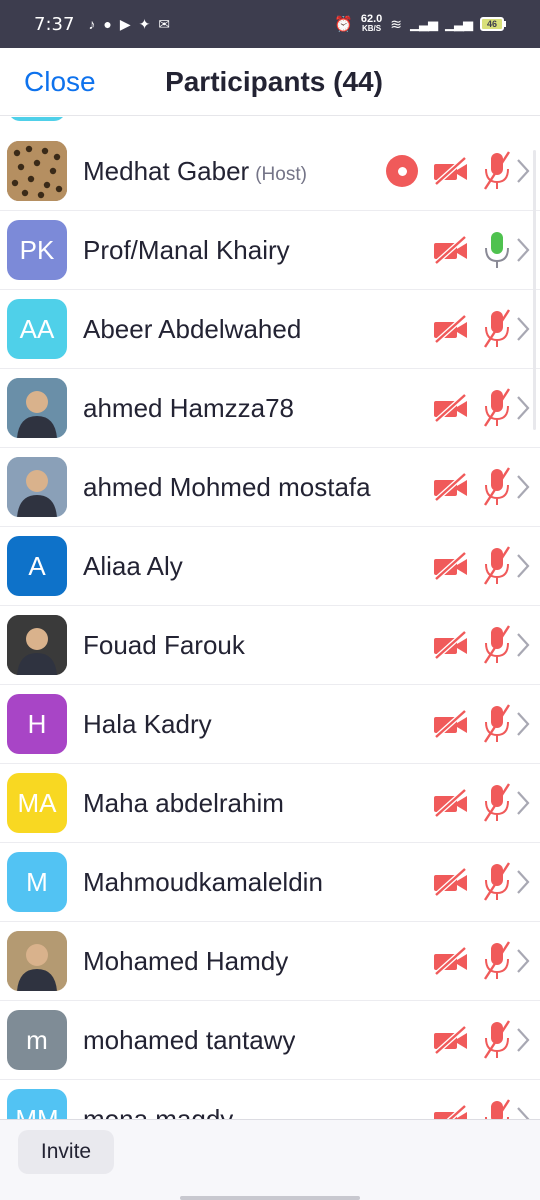 The height and width of the screenshot is (1200, 540). What do you see at coordinates (186, 960) in the screenshot?
I see `participant-name: Mohamed Hamdy` at bounding box center [186, 960].